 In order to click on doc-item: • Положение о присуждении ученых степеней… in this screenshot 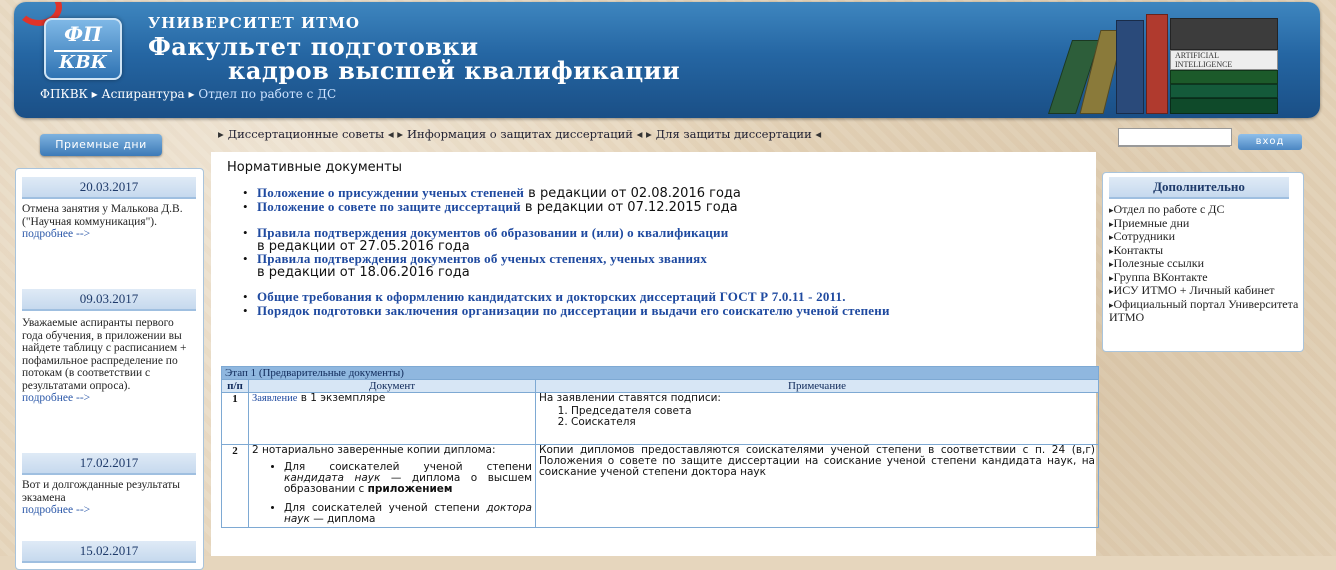, I will do `click(492, 193)`.